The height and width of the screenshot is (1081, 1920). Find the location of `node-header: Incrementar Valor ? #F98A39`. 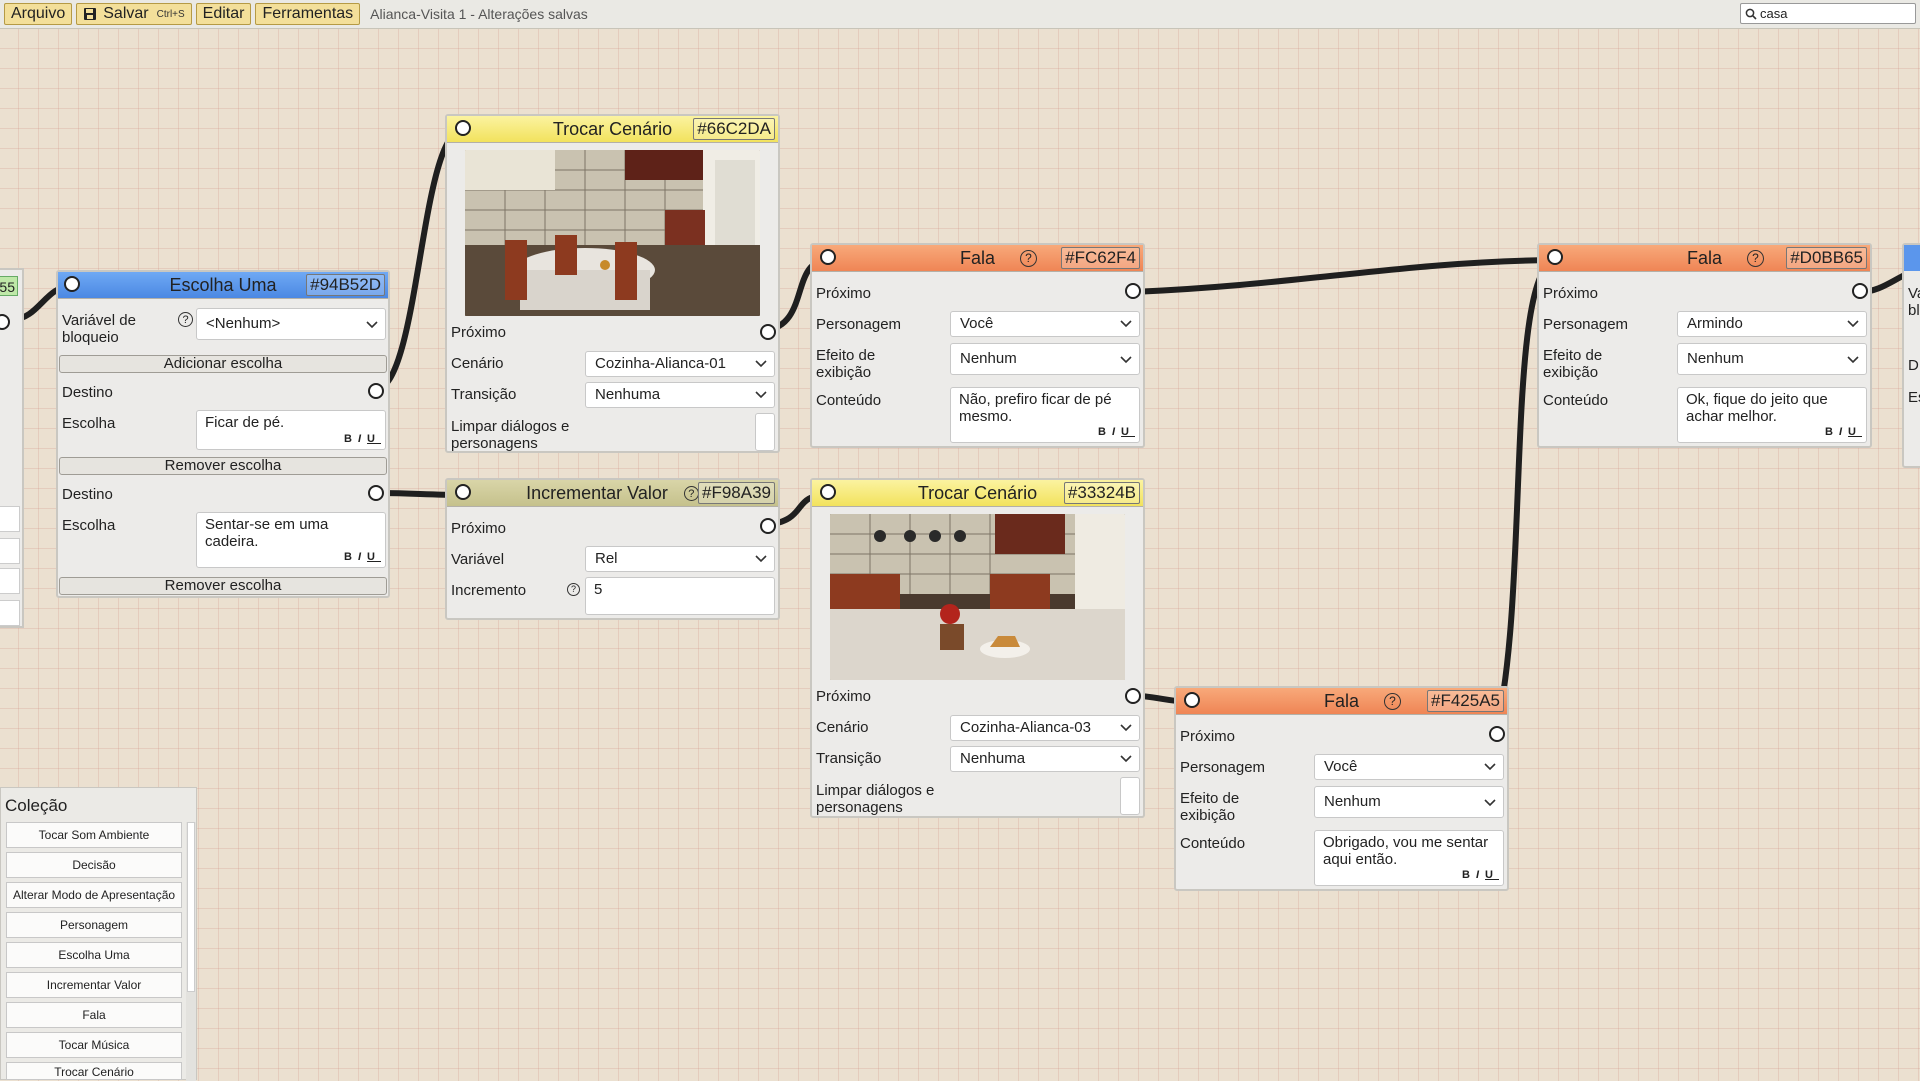

node-header: Incrementar Valor ? #F98A39 is located at coordinates (612, 493).